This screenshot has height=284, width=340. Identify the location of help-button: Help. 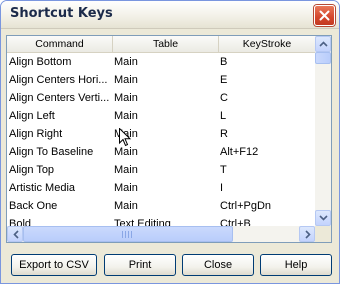
(296, 265).